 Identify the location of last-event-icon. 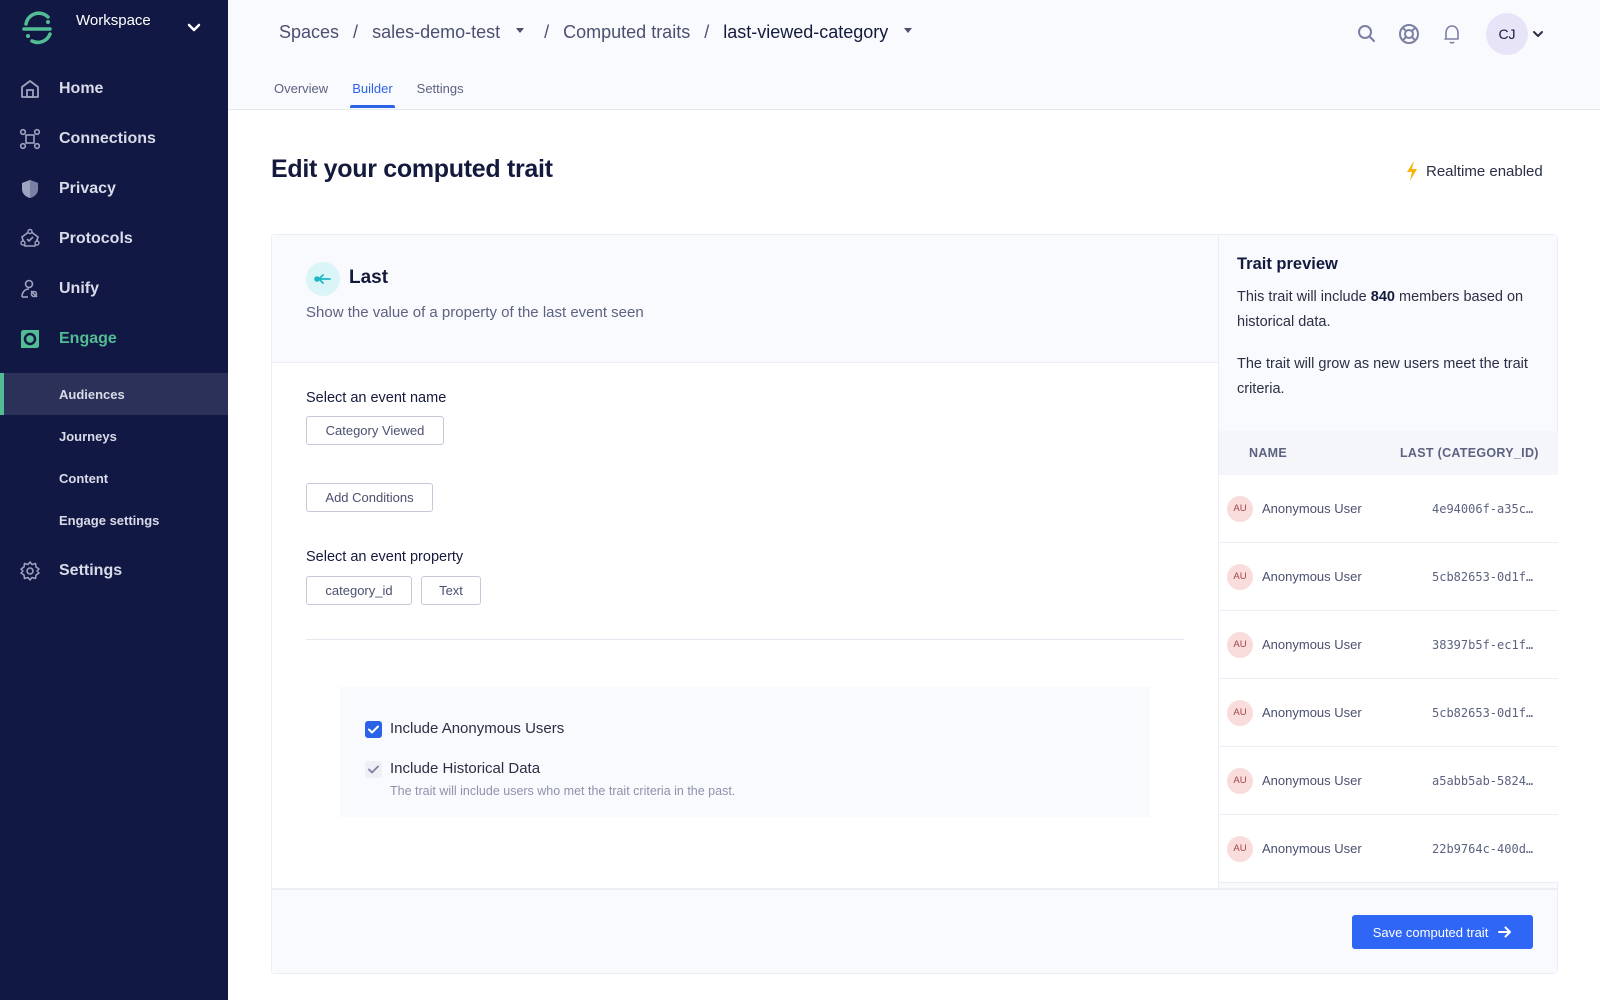
(323, 279).